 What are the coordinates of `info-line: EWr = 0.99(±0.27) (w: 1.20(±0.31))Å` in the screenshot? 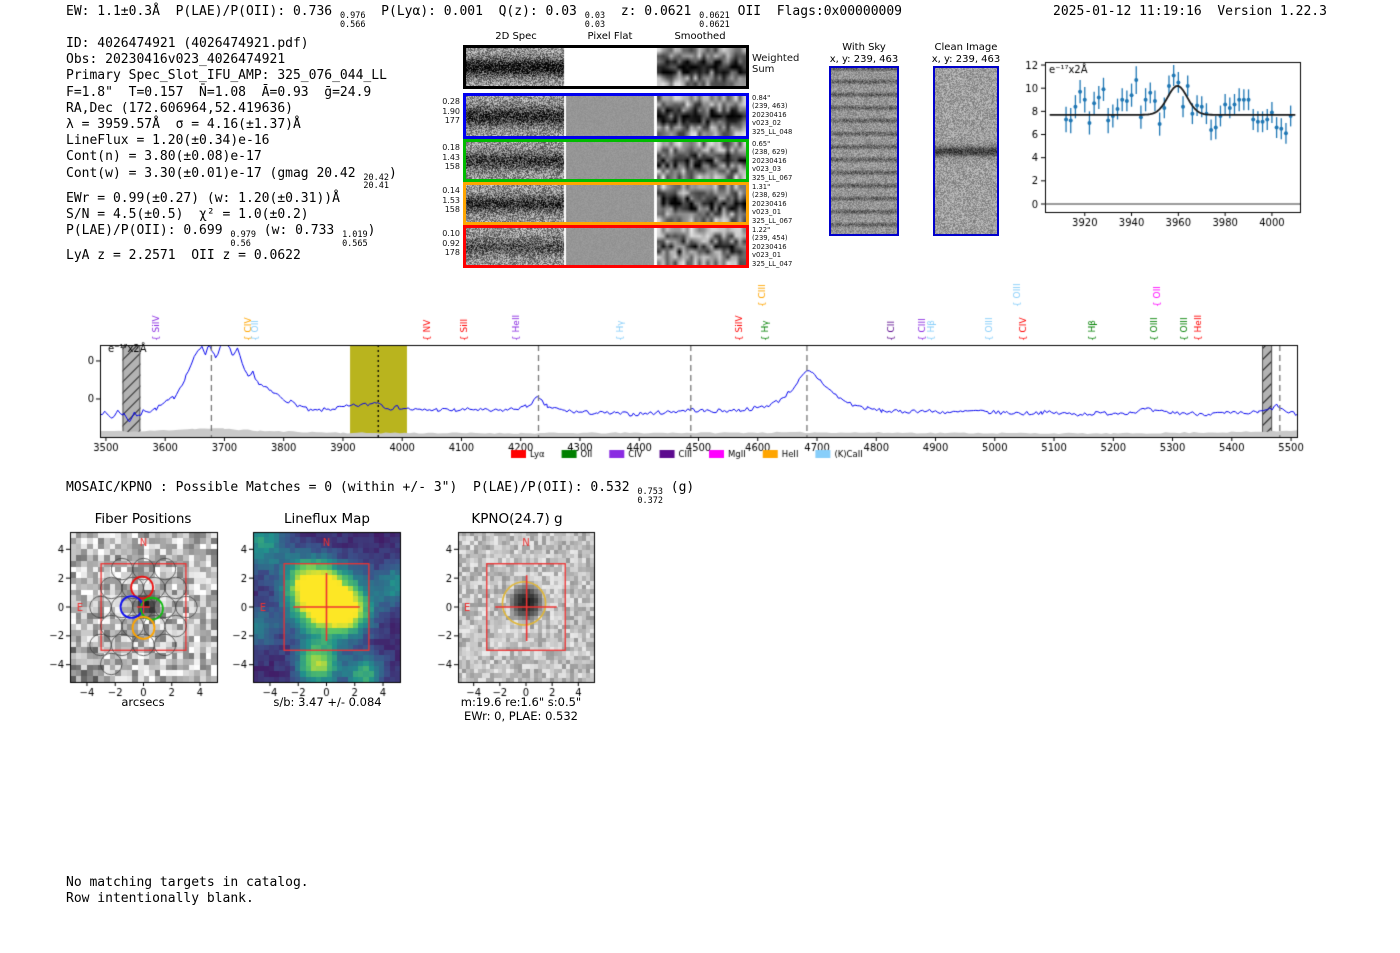 It's located at (203, 198).